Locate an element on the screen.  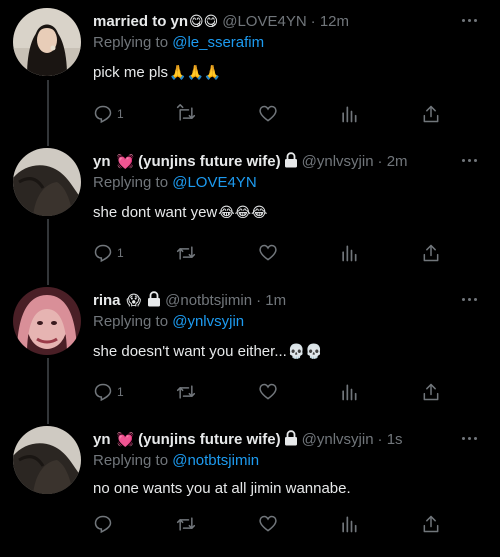
replying-to: Replying to @LOVE4YN is located at coordinates (175, 183).